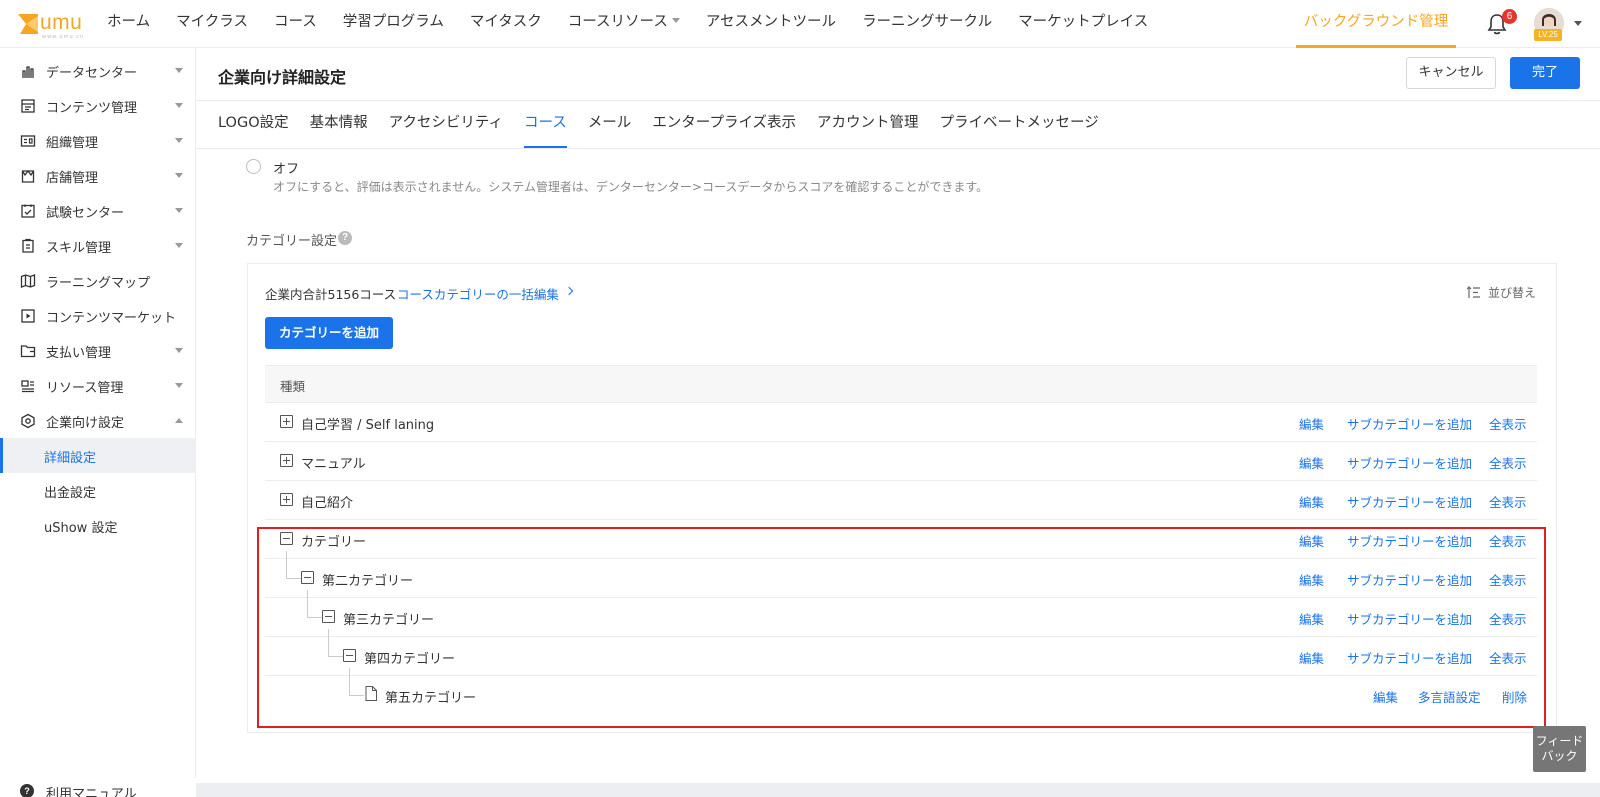 This screenshot has width=1600, height=797. I want to click on sidebar-item-skill: スキル管理, so click(98, 245).